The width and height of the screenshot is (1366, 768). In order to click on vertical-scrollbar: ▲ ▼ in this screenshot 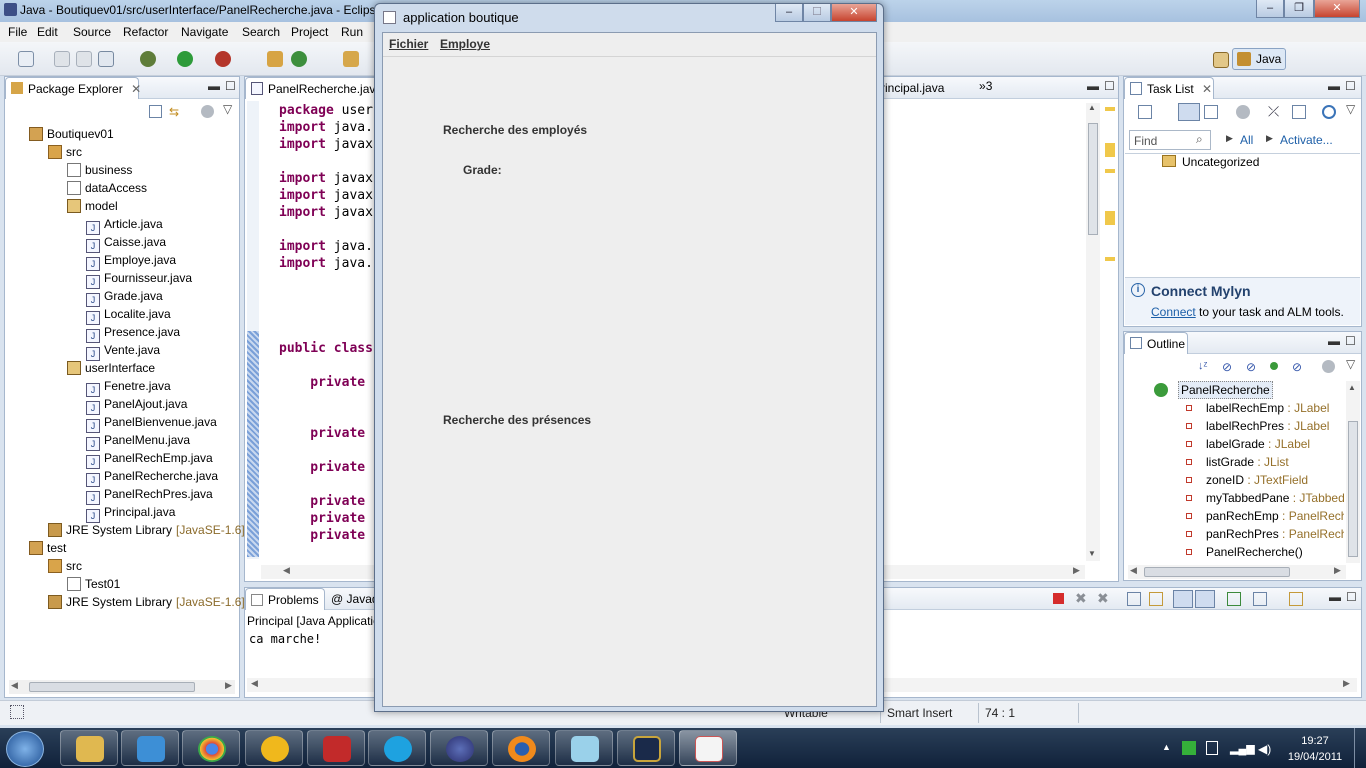, I will do `click(1093, 332)`.